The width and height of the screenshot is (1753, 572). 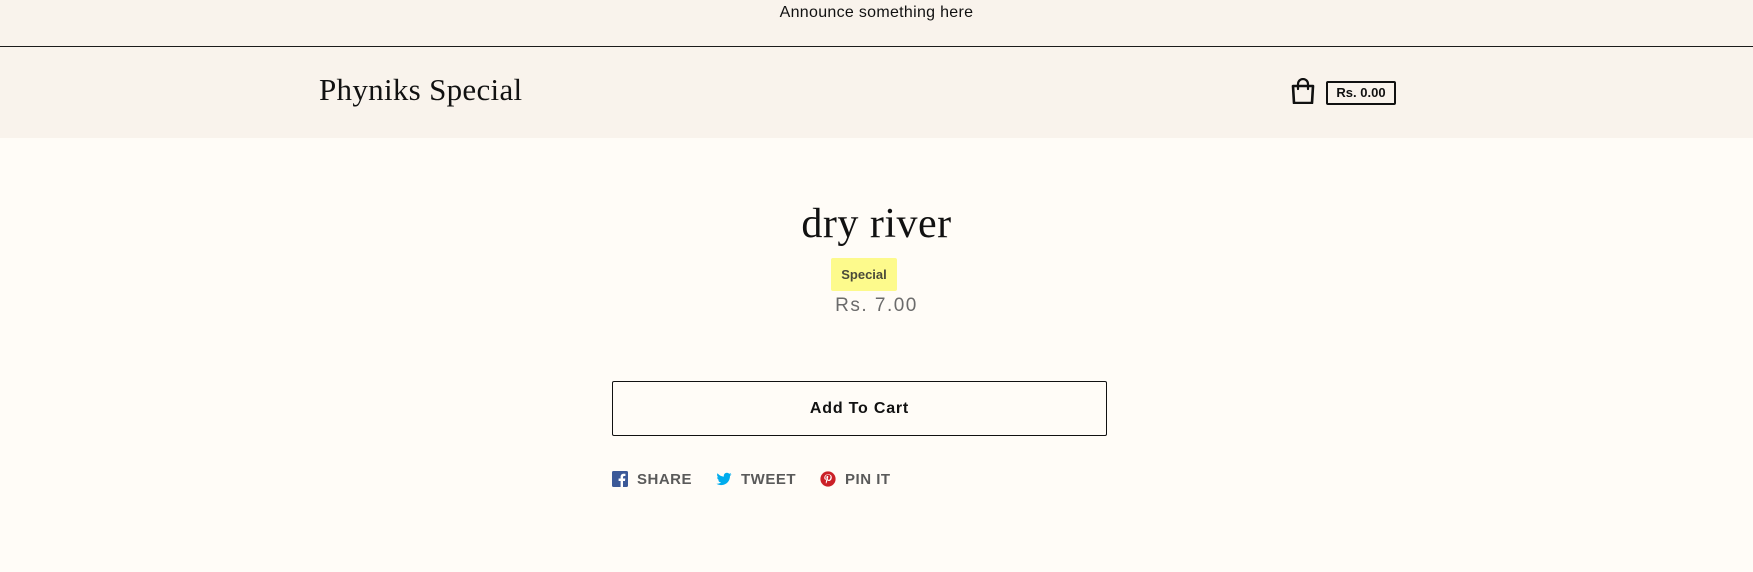 I want to click on share-pinterest-link: PIN IT, so click(x=855, y=479).